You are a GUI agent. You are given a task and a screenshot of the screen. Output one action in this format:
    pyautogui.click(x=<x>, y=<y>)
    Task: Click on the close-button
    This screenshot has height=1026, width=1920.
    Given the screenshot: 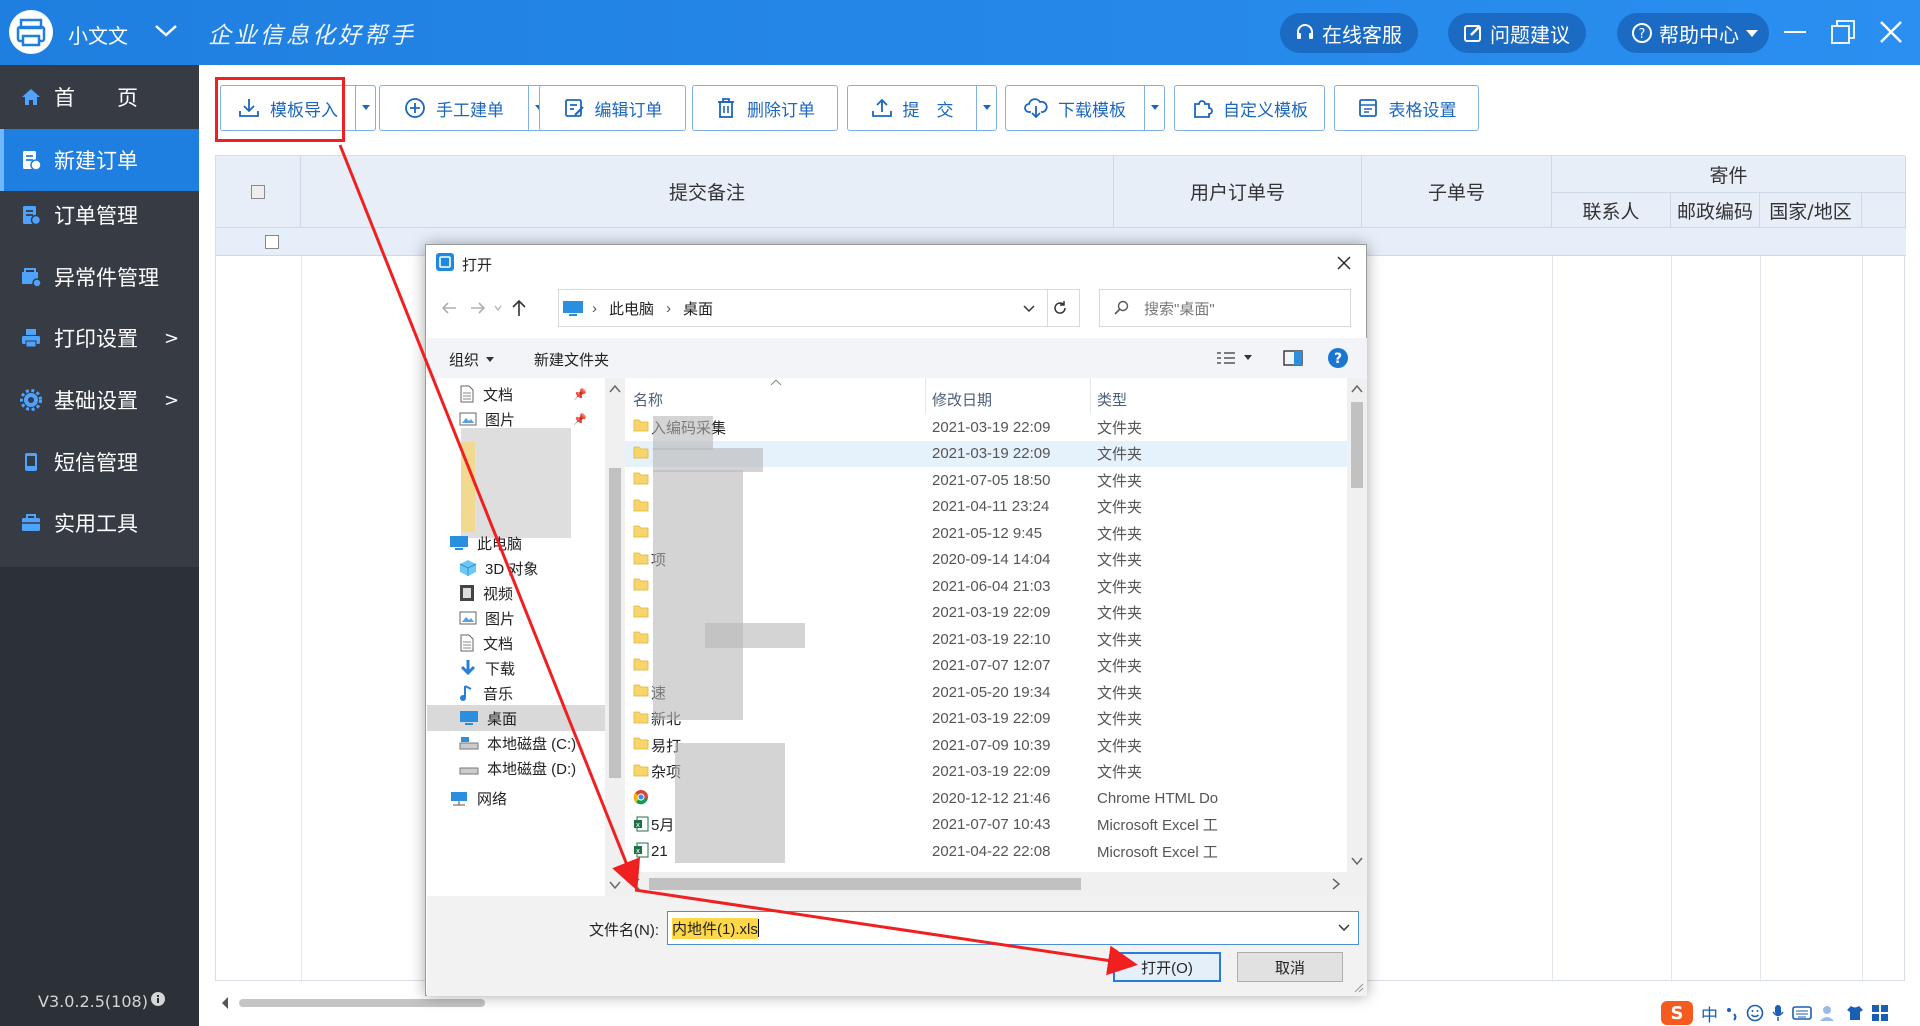 What is the action you would take?
    pyautogui.click(x=1891, y=32)
    